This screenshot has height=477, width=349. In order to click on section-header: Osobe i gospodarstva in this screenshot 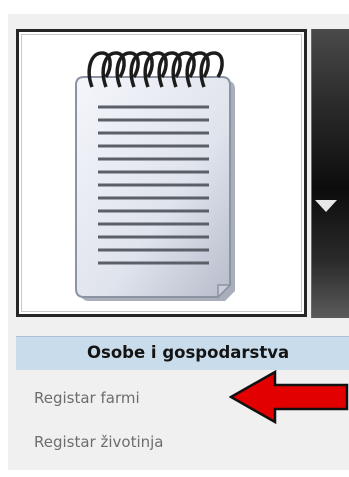, I will do `click(182, 353)`.